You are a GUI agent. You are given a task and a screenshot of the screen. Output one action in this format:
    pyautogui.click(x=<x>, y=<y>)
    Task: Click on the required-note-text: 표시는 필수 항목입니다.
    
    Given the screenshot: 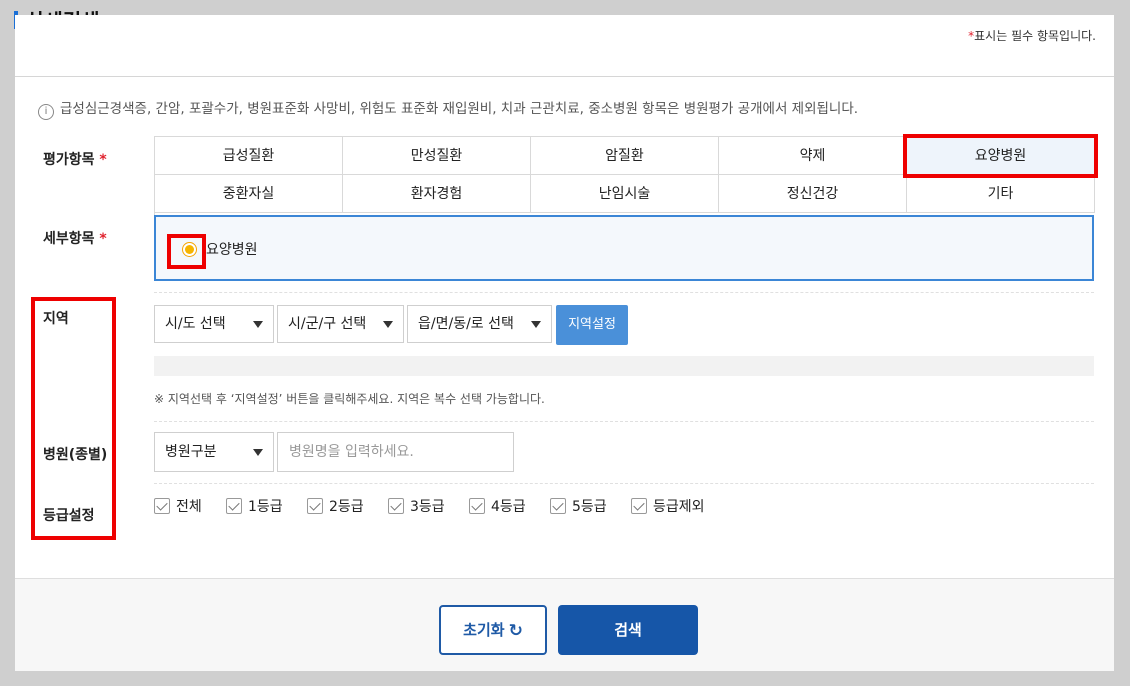 What is the action you would take?
    pyautogui.click(x=1035, y=36)
    